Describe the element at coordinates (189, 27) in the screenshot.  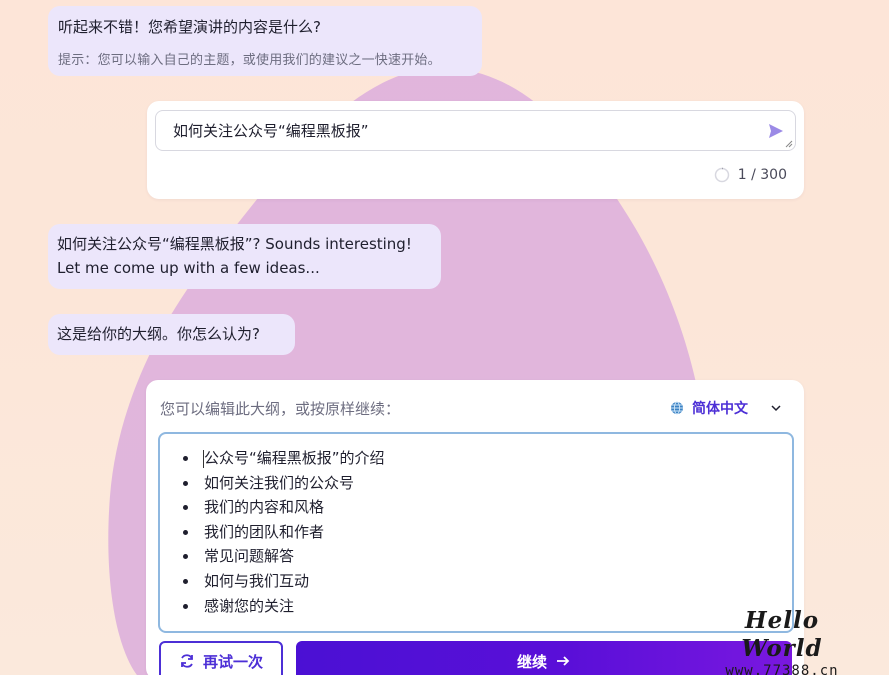
I see `greeting-text: 听起来不错！您希望演讲的内容是什么?` at that location.